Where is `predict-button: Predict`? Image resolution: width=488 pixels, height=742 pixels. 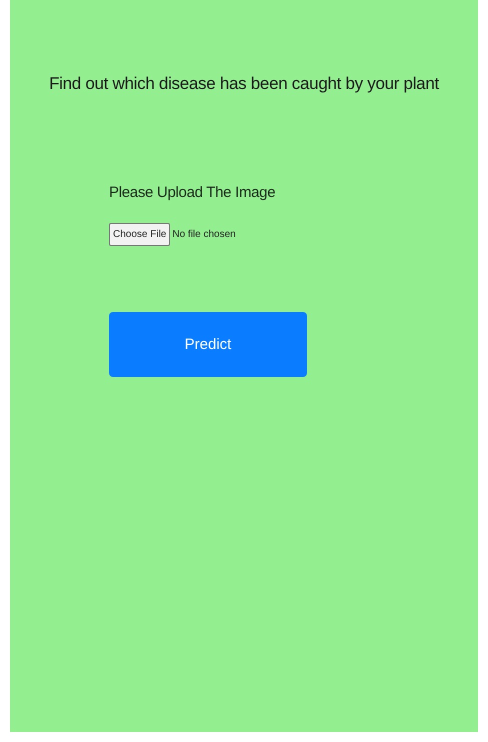
predict-button: Predict is located at coordinates (208, 344).